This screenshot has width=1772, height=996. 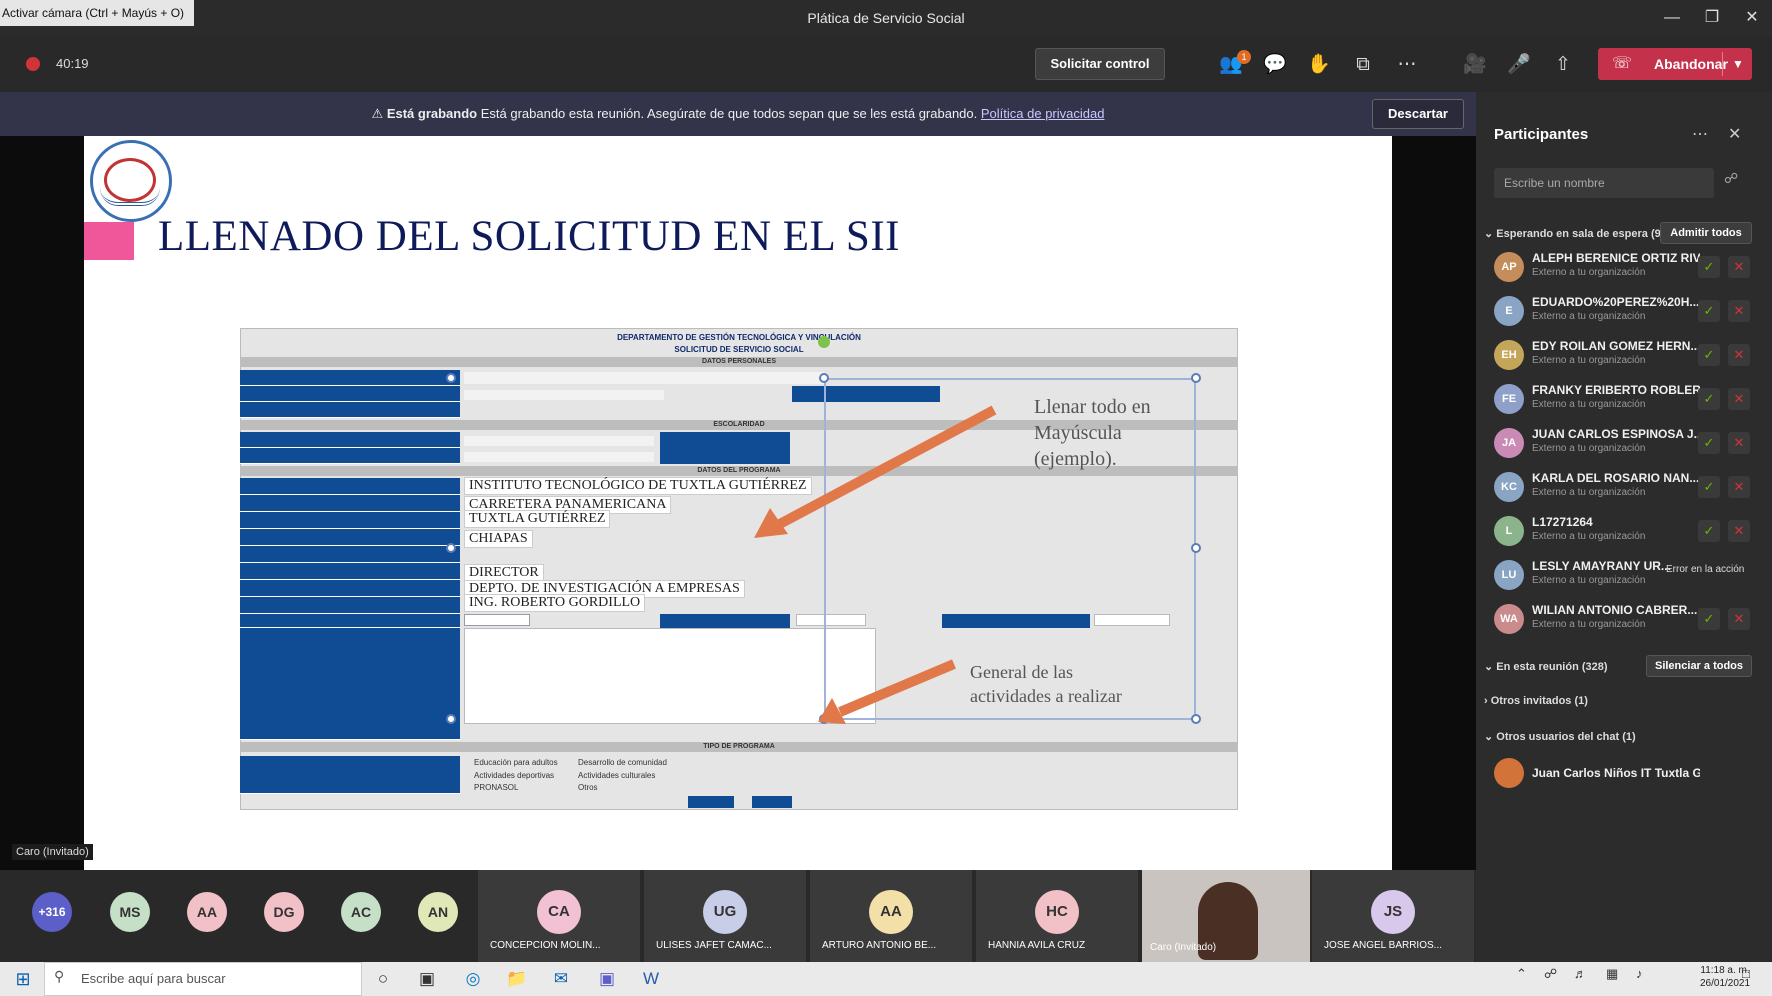 What do you see at coordinates (607, 979) in the screenshot?
I see `teams-icon: ▣` at bounding box center [607, 979].